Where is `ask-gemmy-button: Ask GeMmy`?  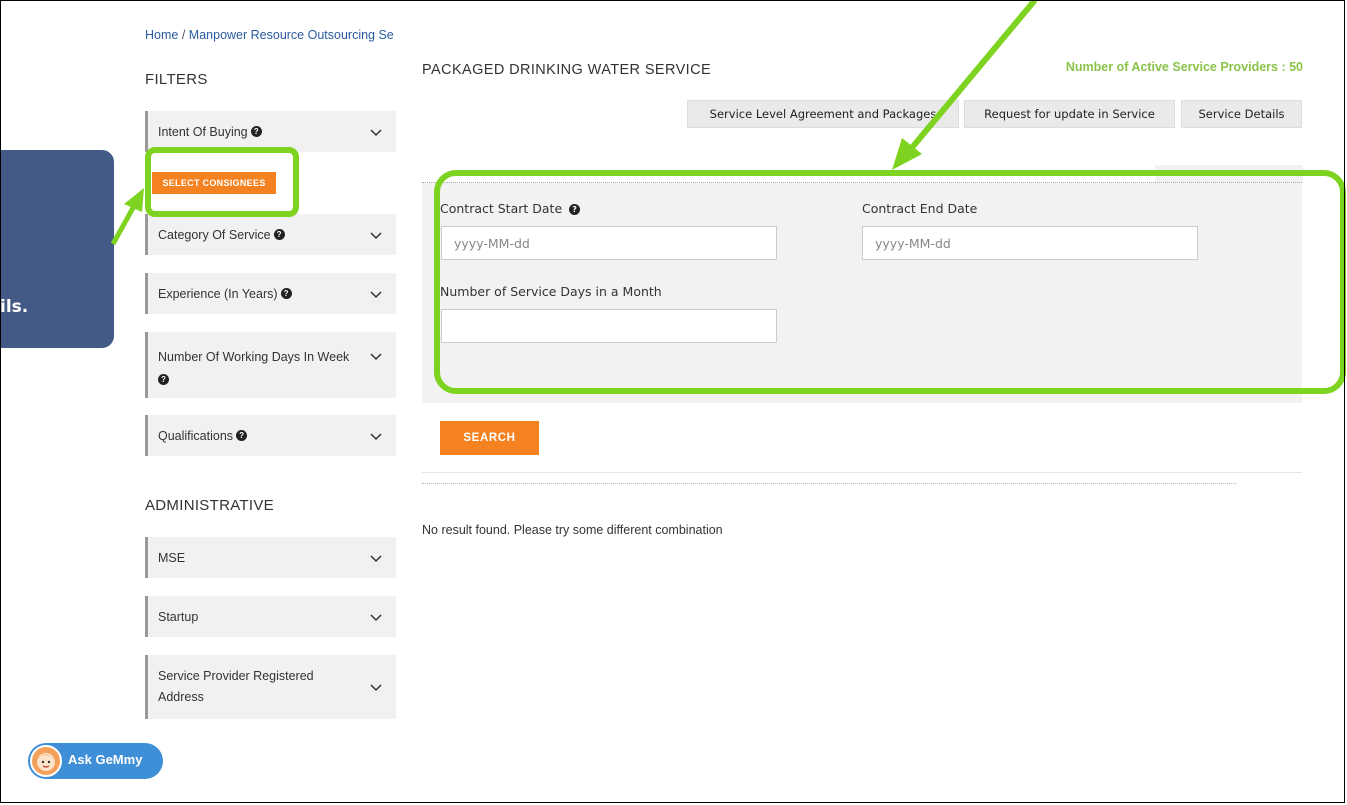
ask-gemmy-button: Ask GeMmy is located at coordinates (95, 761).